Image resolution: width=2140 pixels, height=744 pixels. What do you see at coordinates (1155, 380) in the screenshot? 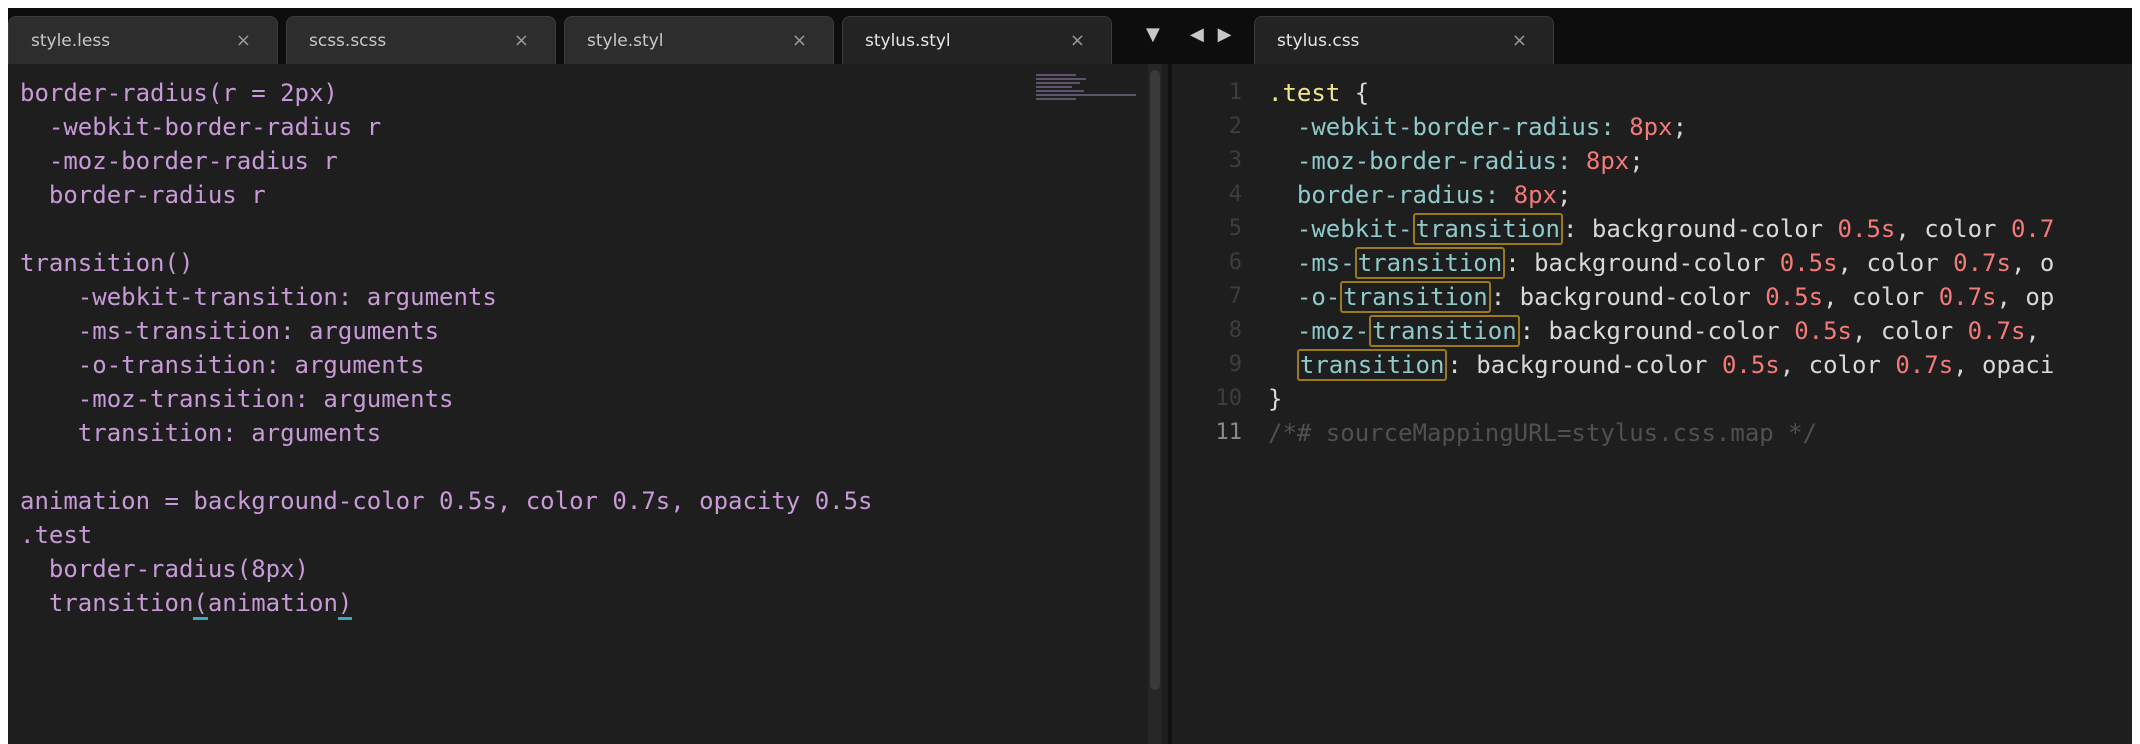
I see `scrollbar-thumb` at bounding box center [1155, 380].